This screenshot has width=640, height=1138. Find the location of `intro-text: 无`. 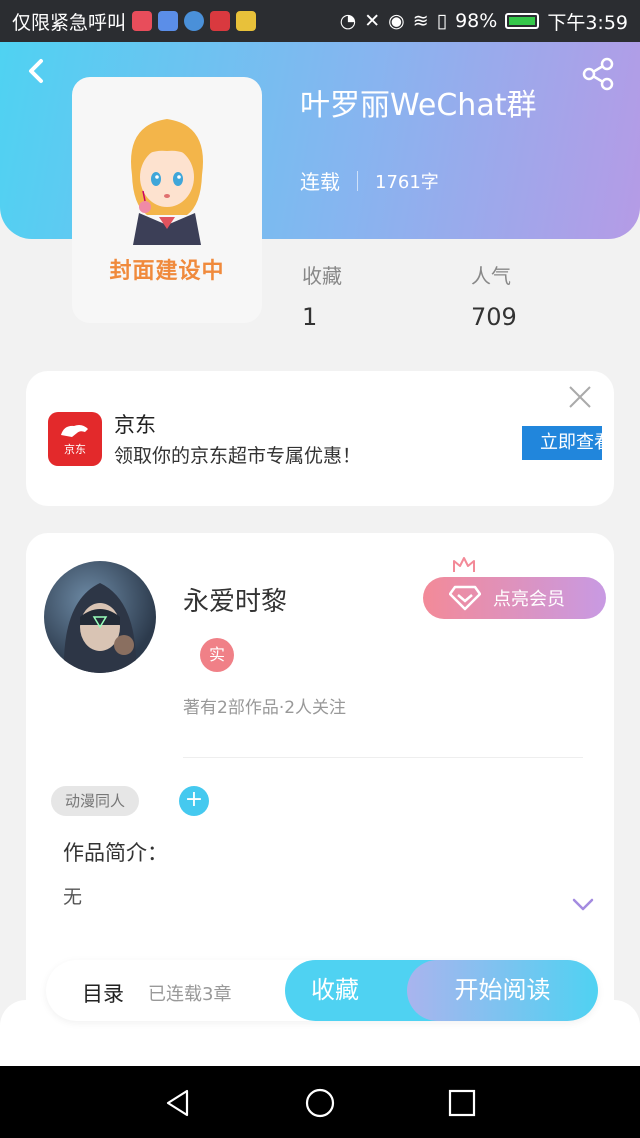

intro-text: 无 is located at coordinates (73, 897).